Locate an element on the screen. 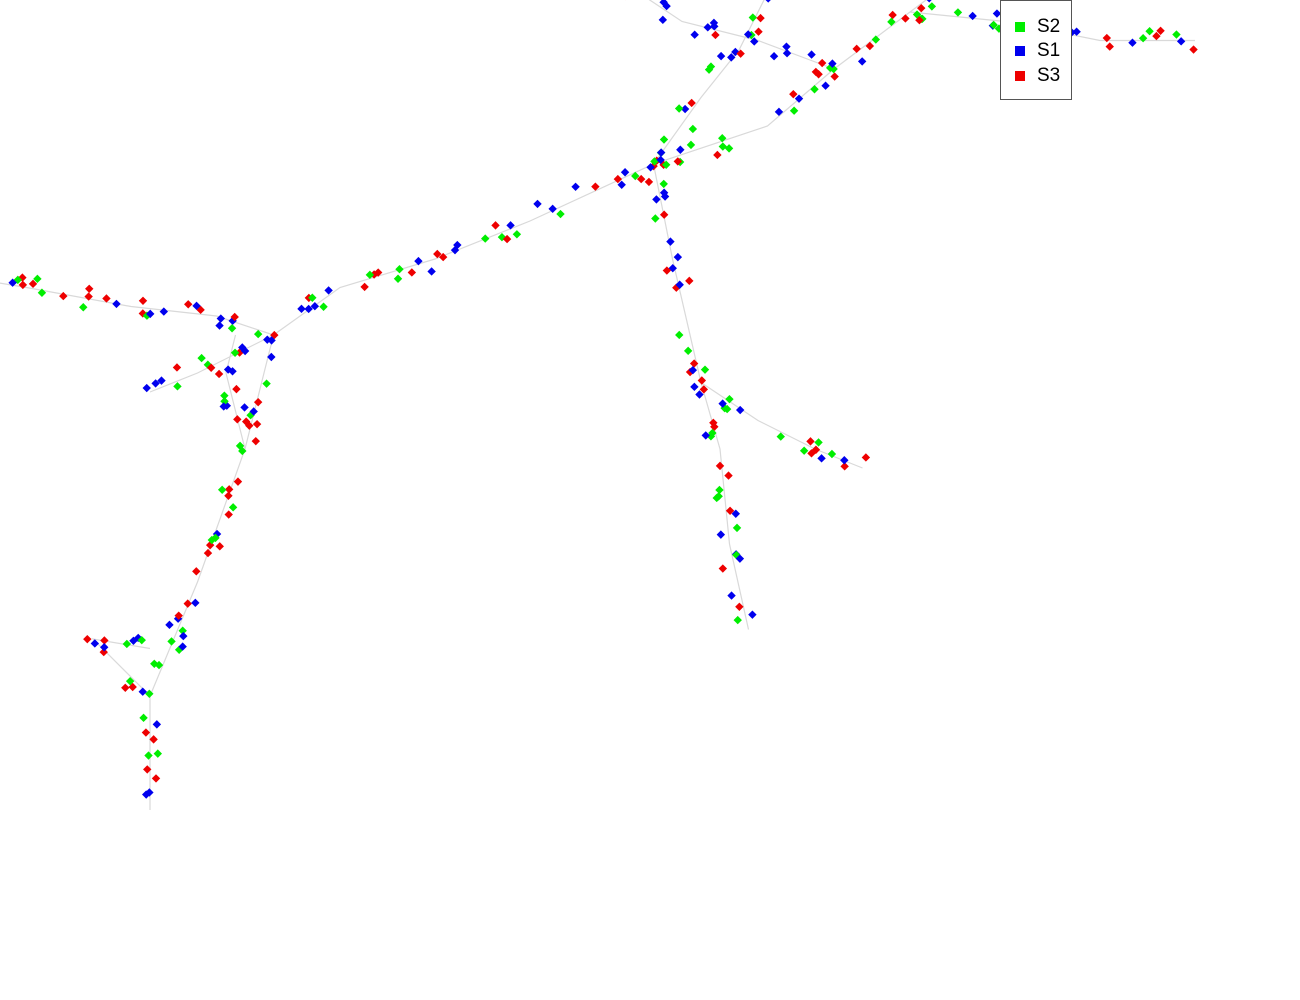  legend-item-s3: S3 is located at coordinates (1037, 76).